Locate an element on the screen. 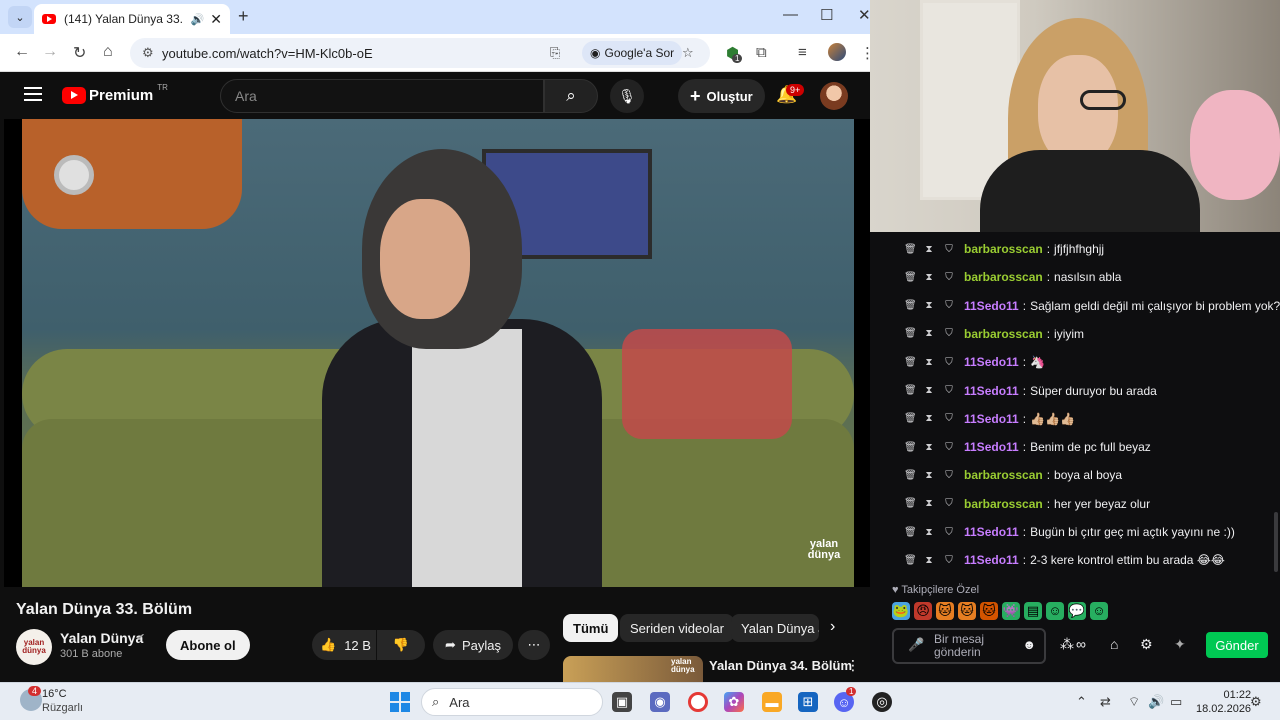 This screenshot has height=720, width=1280. voice-search-mic-icon: 🎙 is located at coordinates (627, 96).